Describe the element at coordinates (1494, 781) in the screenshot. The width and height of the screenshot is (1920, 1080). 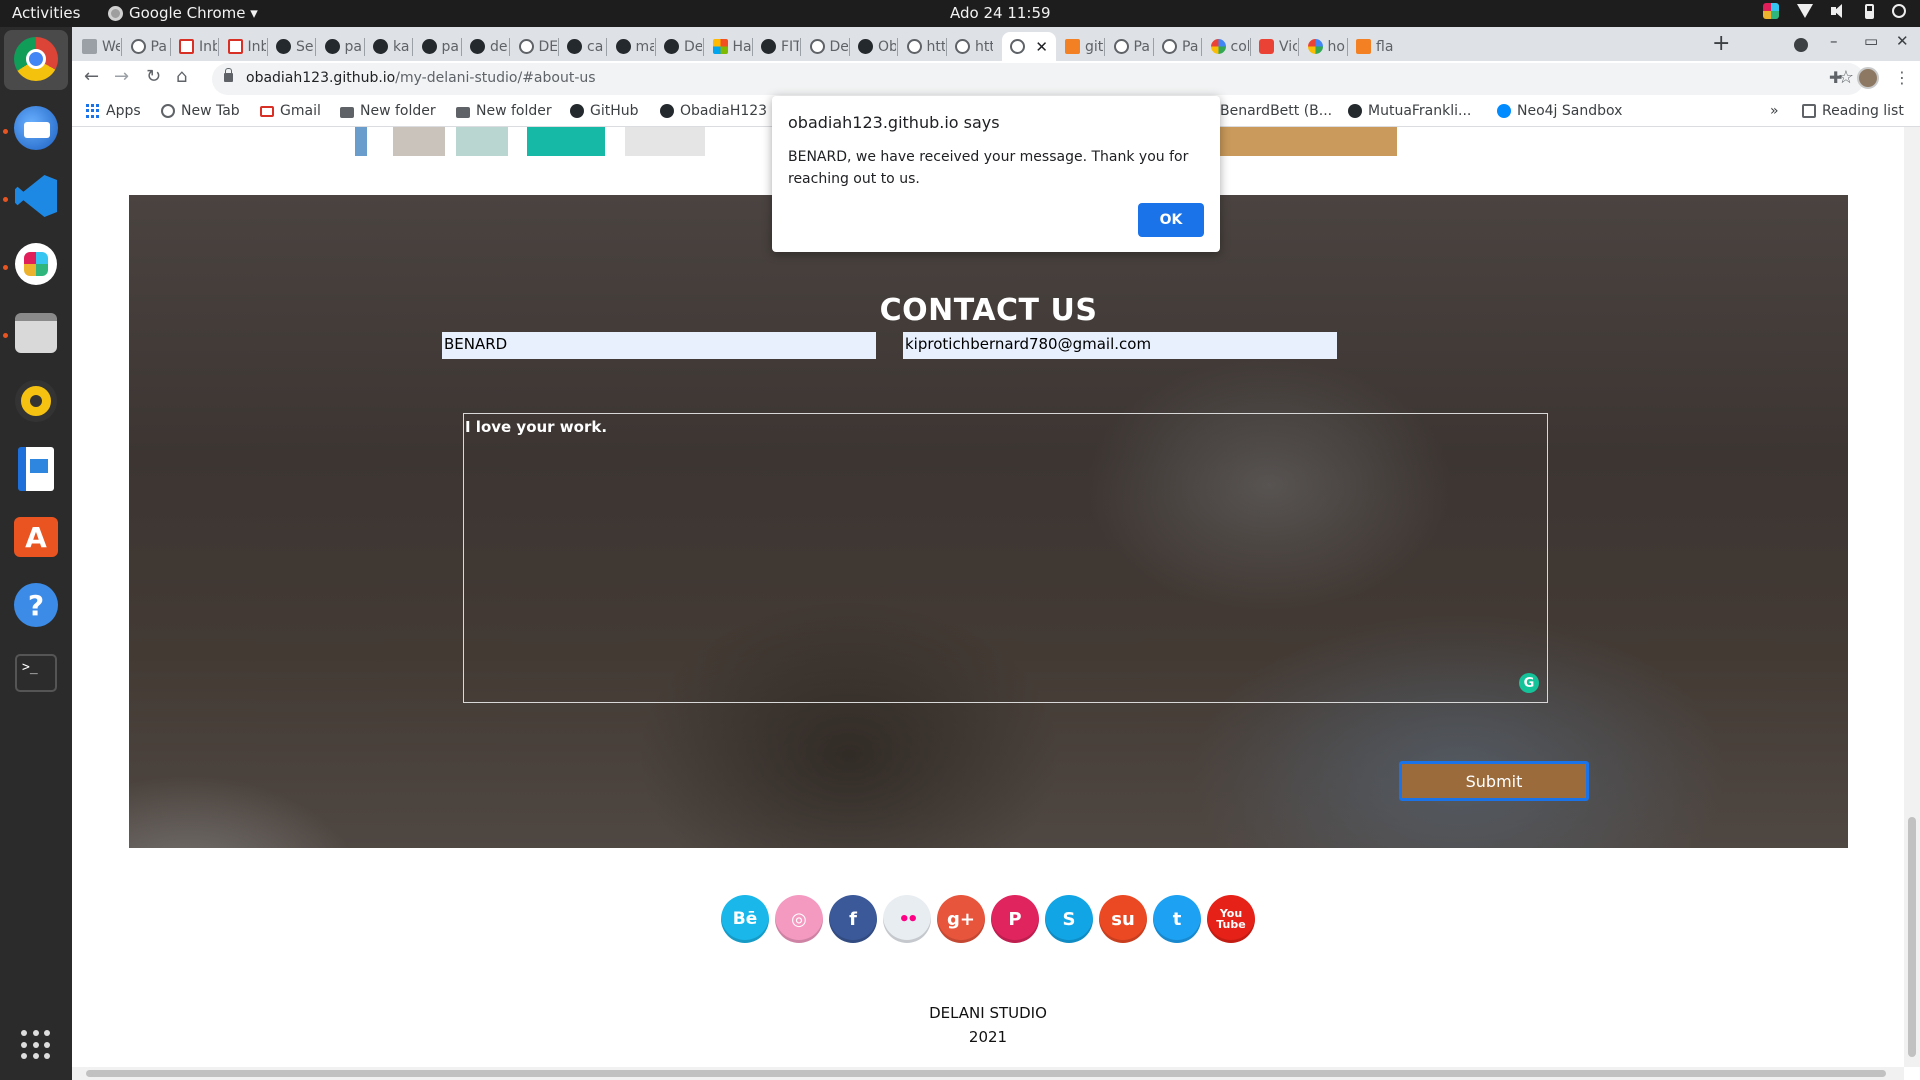
I see `submit-button: Submit` at that location.